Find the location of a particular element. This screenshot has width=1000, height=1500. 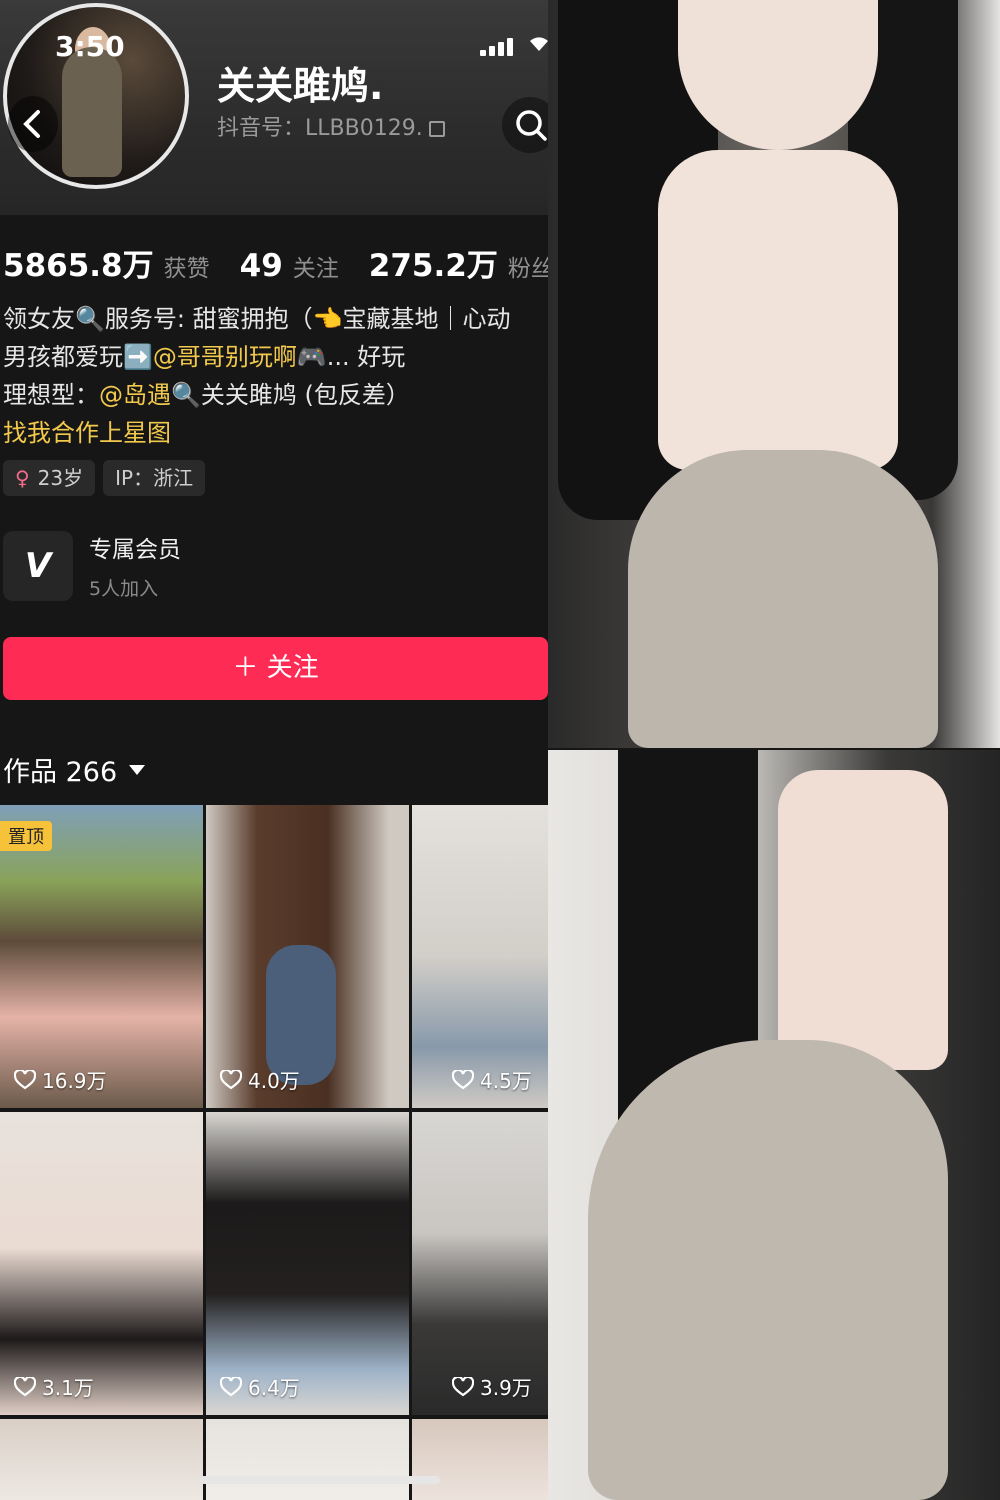

video-likes: 4.0万 is located at coordinates (260, 1079).